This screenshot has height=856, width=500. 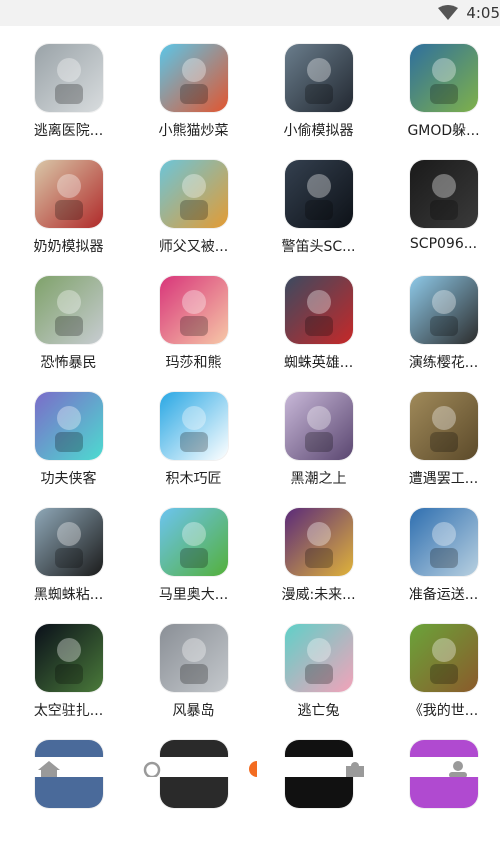 What do you see at coordinates (194, 658) in the screenshot?
I see `storm-island-icon` at bounding box center [194, 658].